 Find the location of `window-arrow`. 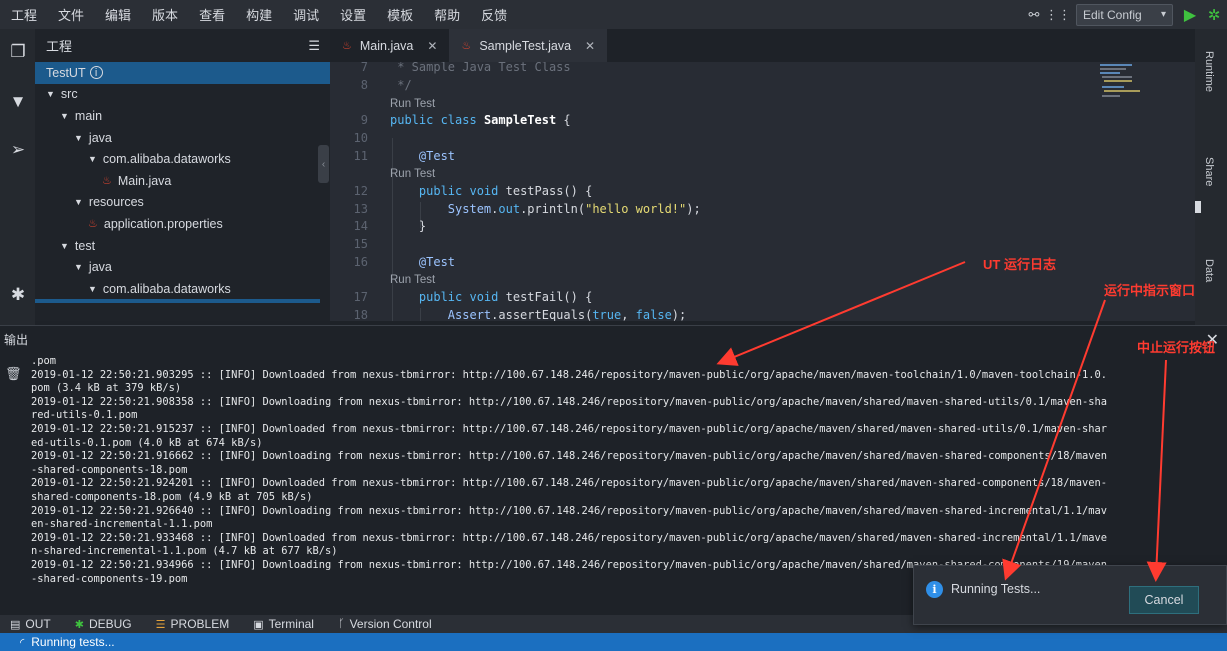

window-arrow is located at coordinates (1054, 440).